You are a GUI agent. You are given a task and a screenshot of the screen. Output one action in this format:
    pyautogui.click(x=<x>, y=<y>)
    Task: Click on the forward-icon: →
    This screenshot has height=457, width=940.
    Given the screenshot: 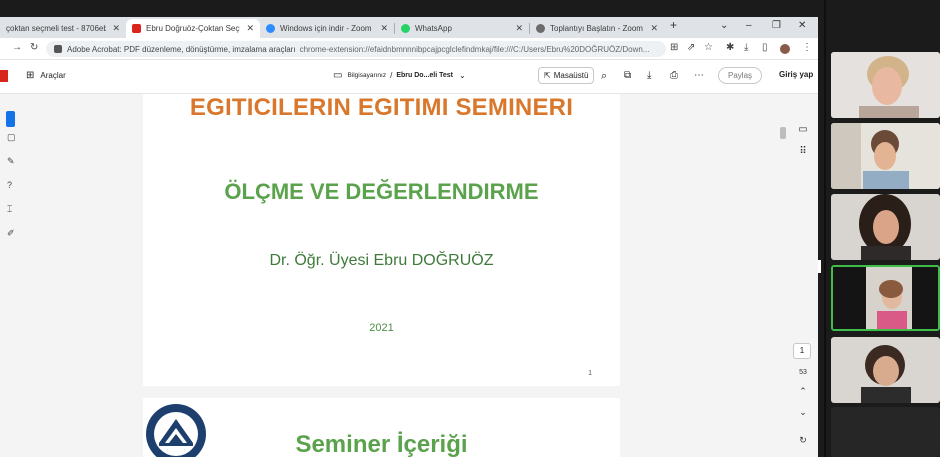 What is the action you would take?
    pyautogui.click(x=17, y=47)
    